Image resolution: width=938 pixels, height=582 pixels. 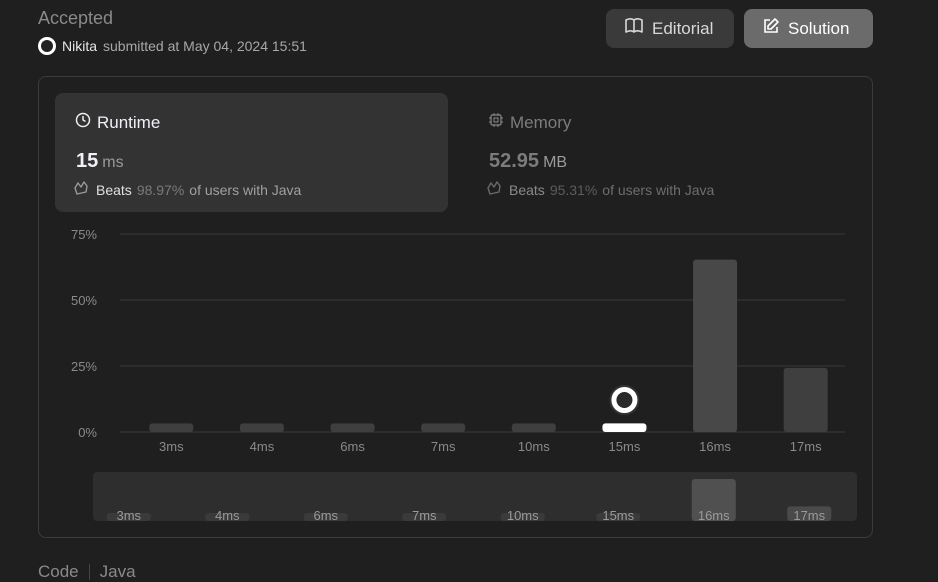 I want to click on navigator-label: 10ms, so click(x=523, y=515).